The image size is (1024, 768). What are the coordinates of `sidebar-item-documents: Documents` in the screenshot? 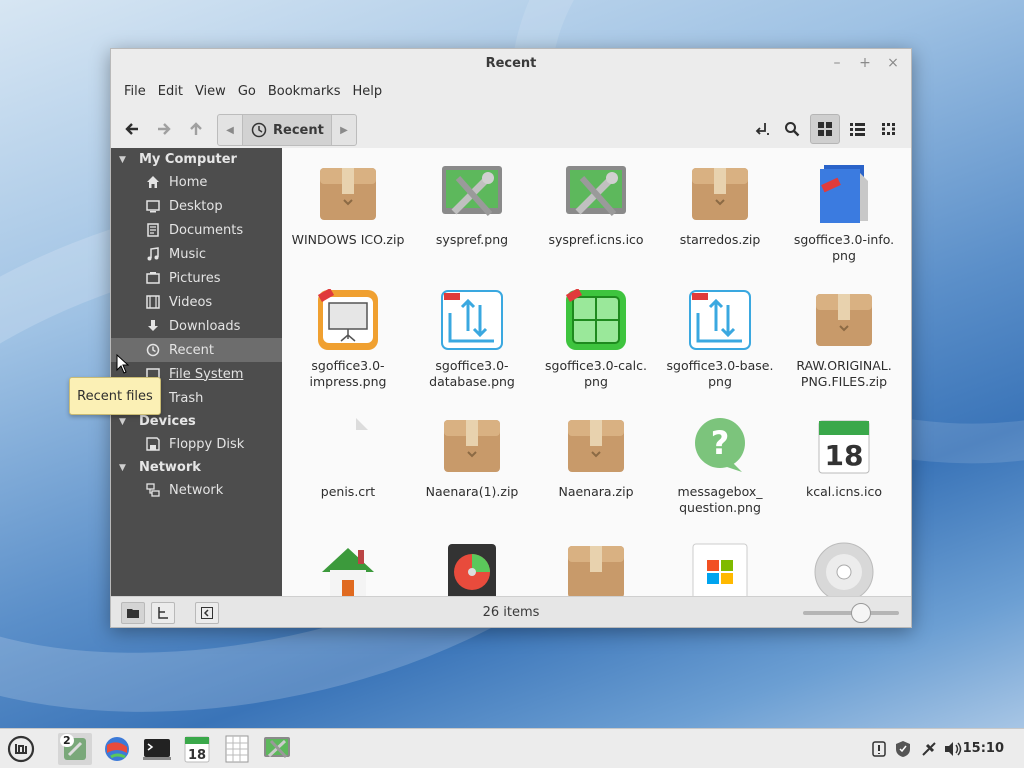 It's located at (196, 230).